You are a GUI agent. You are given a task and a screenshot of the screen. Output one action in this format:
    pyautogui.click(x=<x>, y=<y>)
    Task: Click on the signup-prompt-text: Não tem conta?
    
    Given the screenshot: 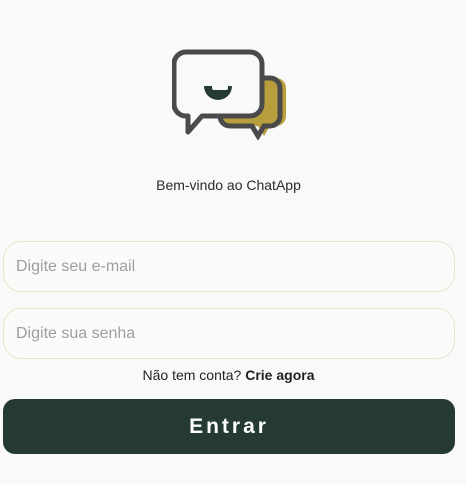 What is the action you would take?
    pyautogui.click(x=192, y=375)
    